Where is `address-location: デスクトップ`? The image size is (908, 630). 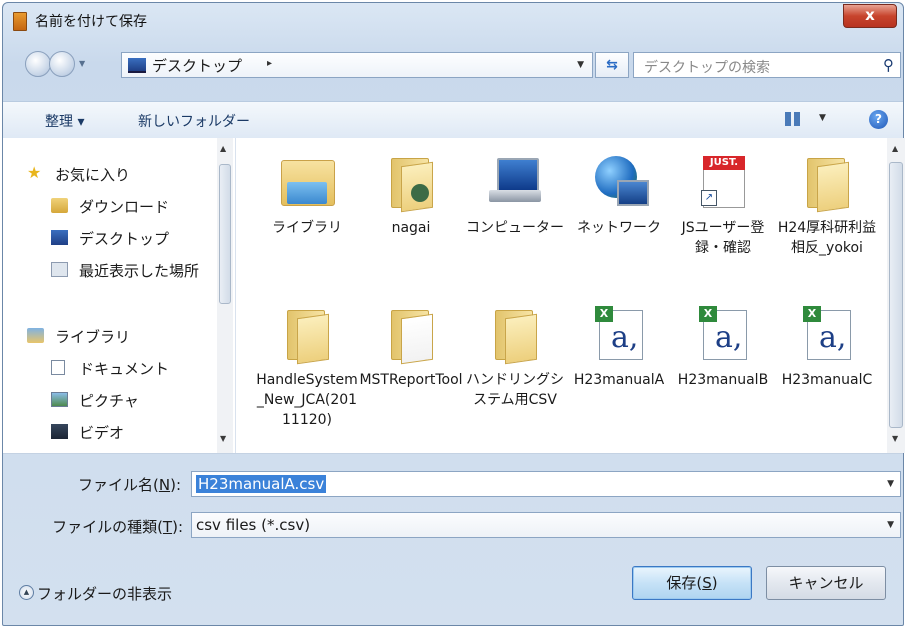
address-location: デスクトップ is located at coordinates (197, 65).